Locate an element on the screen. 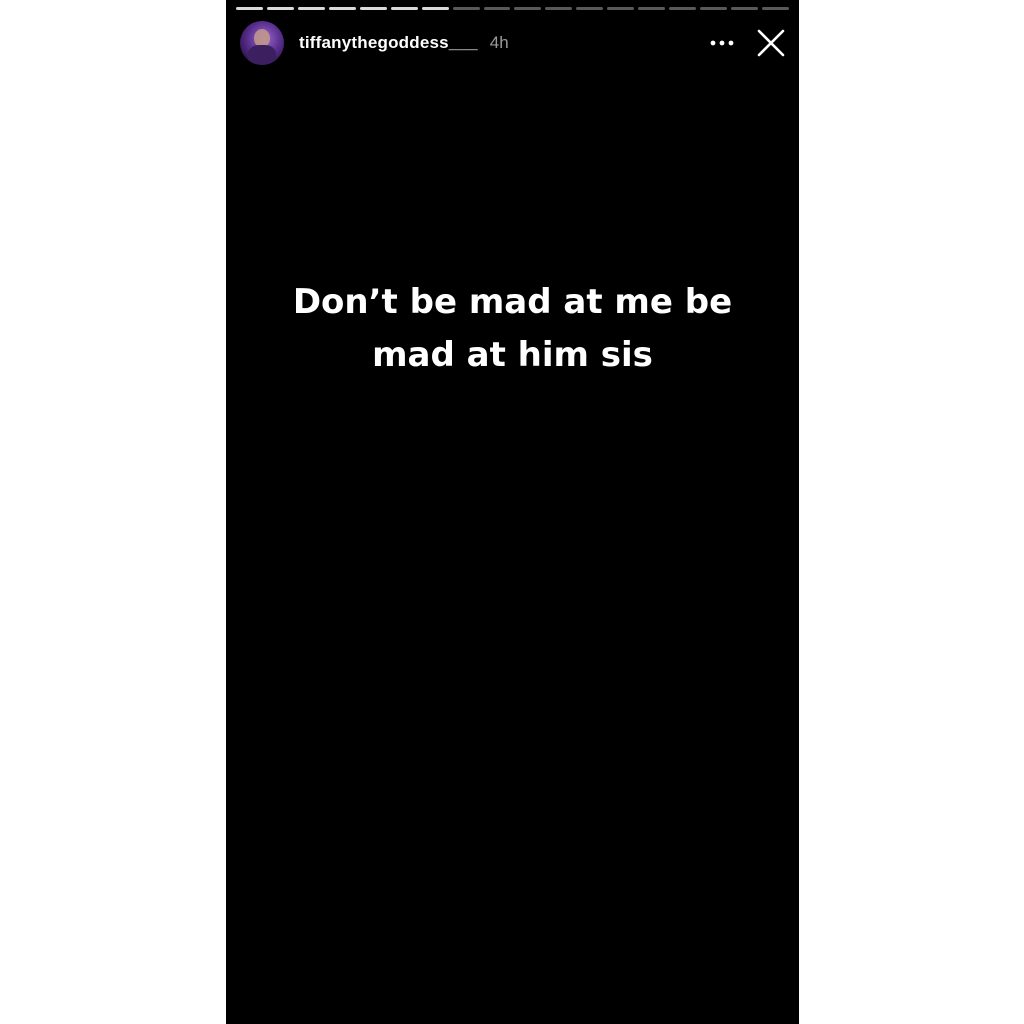 The image size is (1024, 1024). close-button is located at coordinates (771, 43).